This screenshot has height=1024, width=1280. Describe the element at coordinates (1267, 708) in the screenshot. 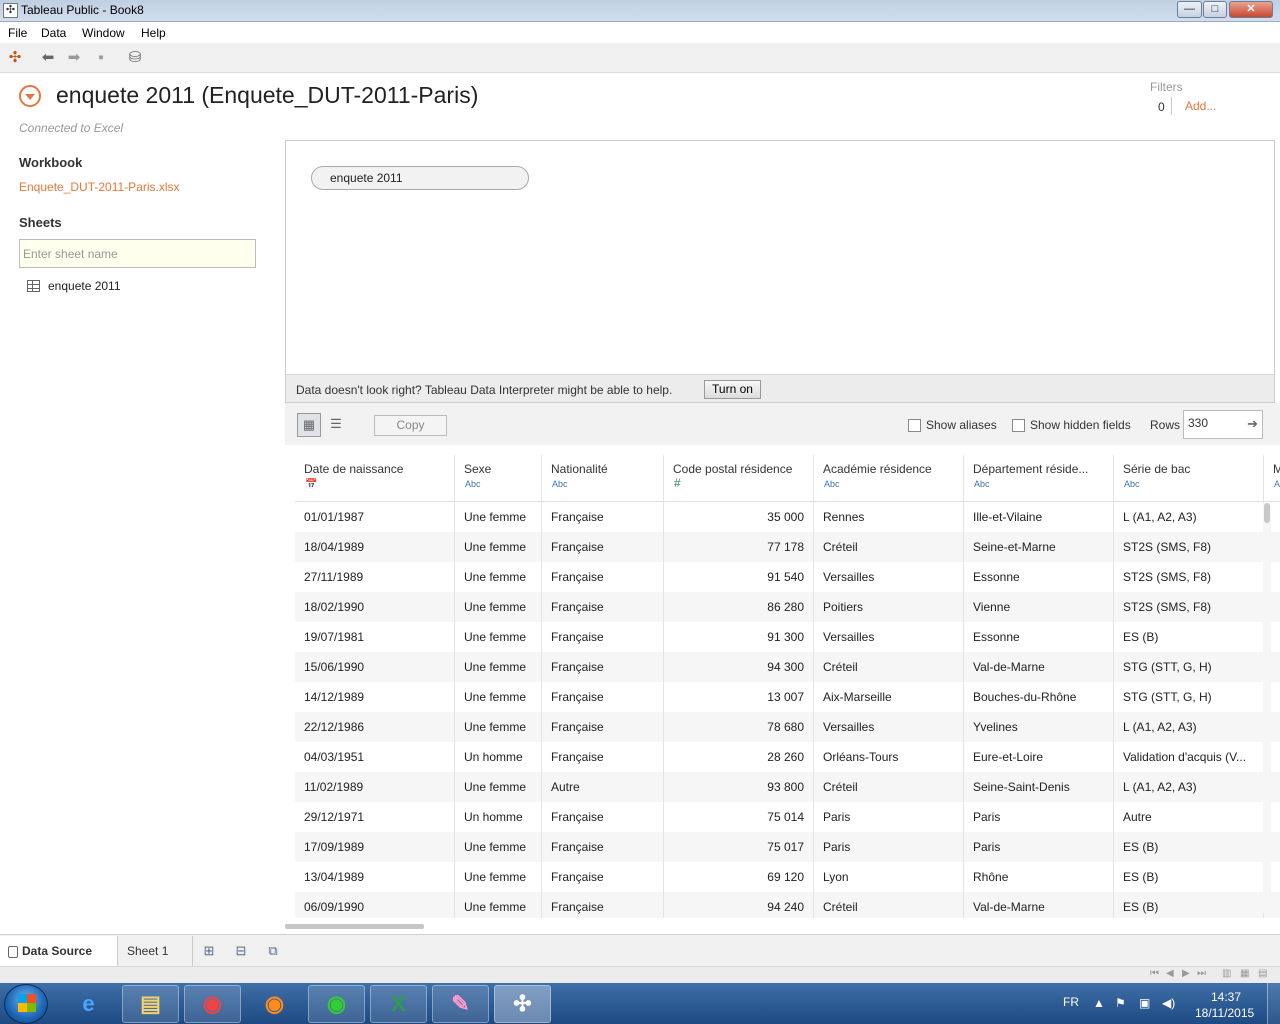

I see `vertical-scrollbar` at that location.